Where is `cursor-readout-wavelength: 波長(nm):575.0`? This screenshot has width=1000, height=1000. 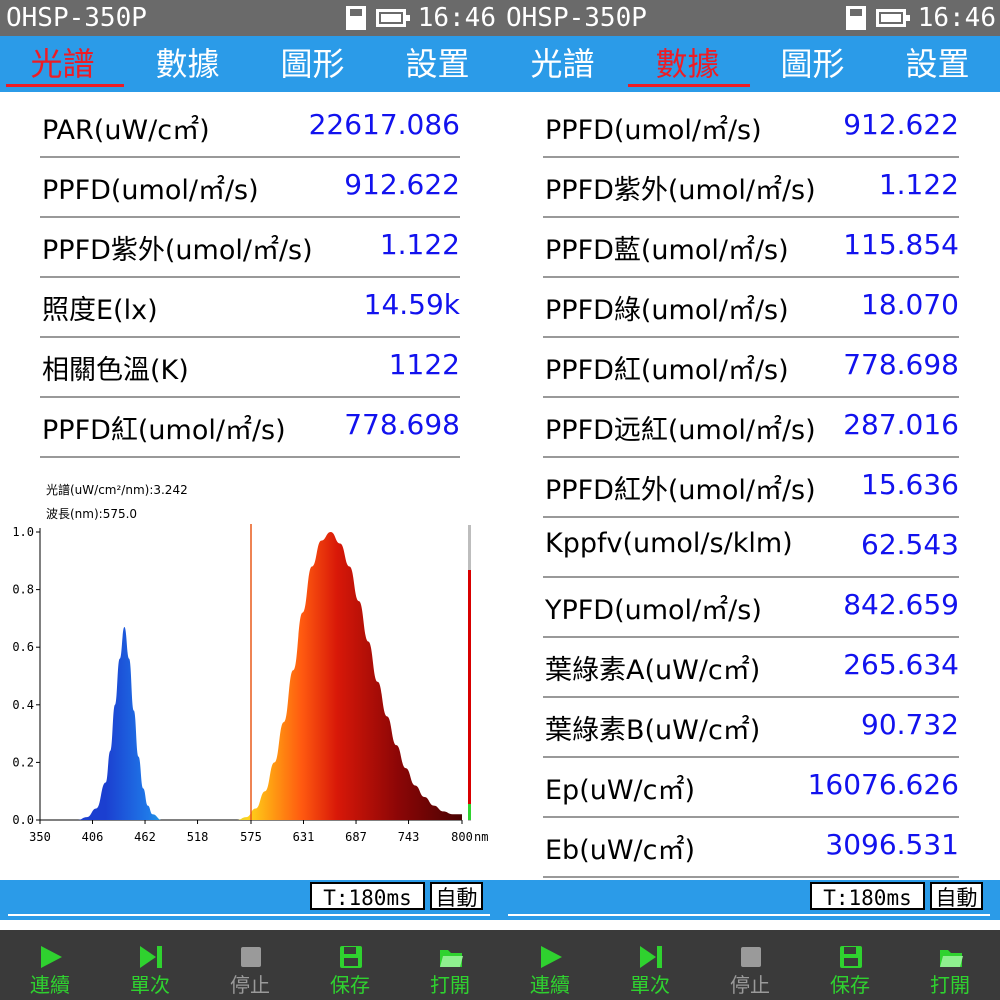
cursor-readout-wavelength: 波長(nm):575.0 is located at coordinates (91, 514).